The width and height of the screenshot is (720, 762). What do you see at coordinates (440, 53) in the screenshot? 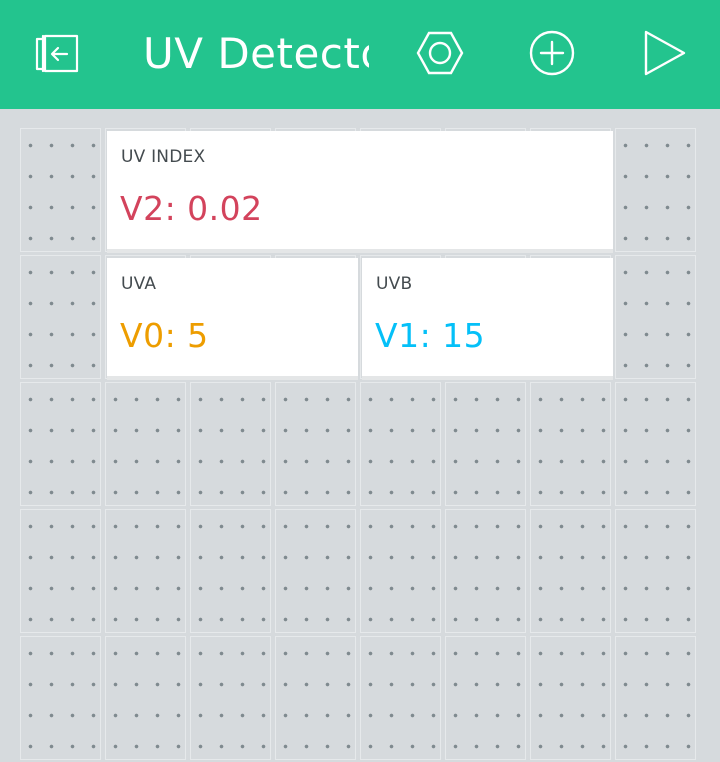
I see `settings-nut-icon` at bounding box center [440, 53].